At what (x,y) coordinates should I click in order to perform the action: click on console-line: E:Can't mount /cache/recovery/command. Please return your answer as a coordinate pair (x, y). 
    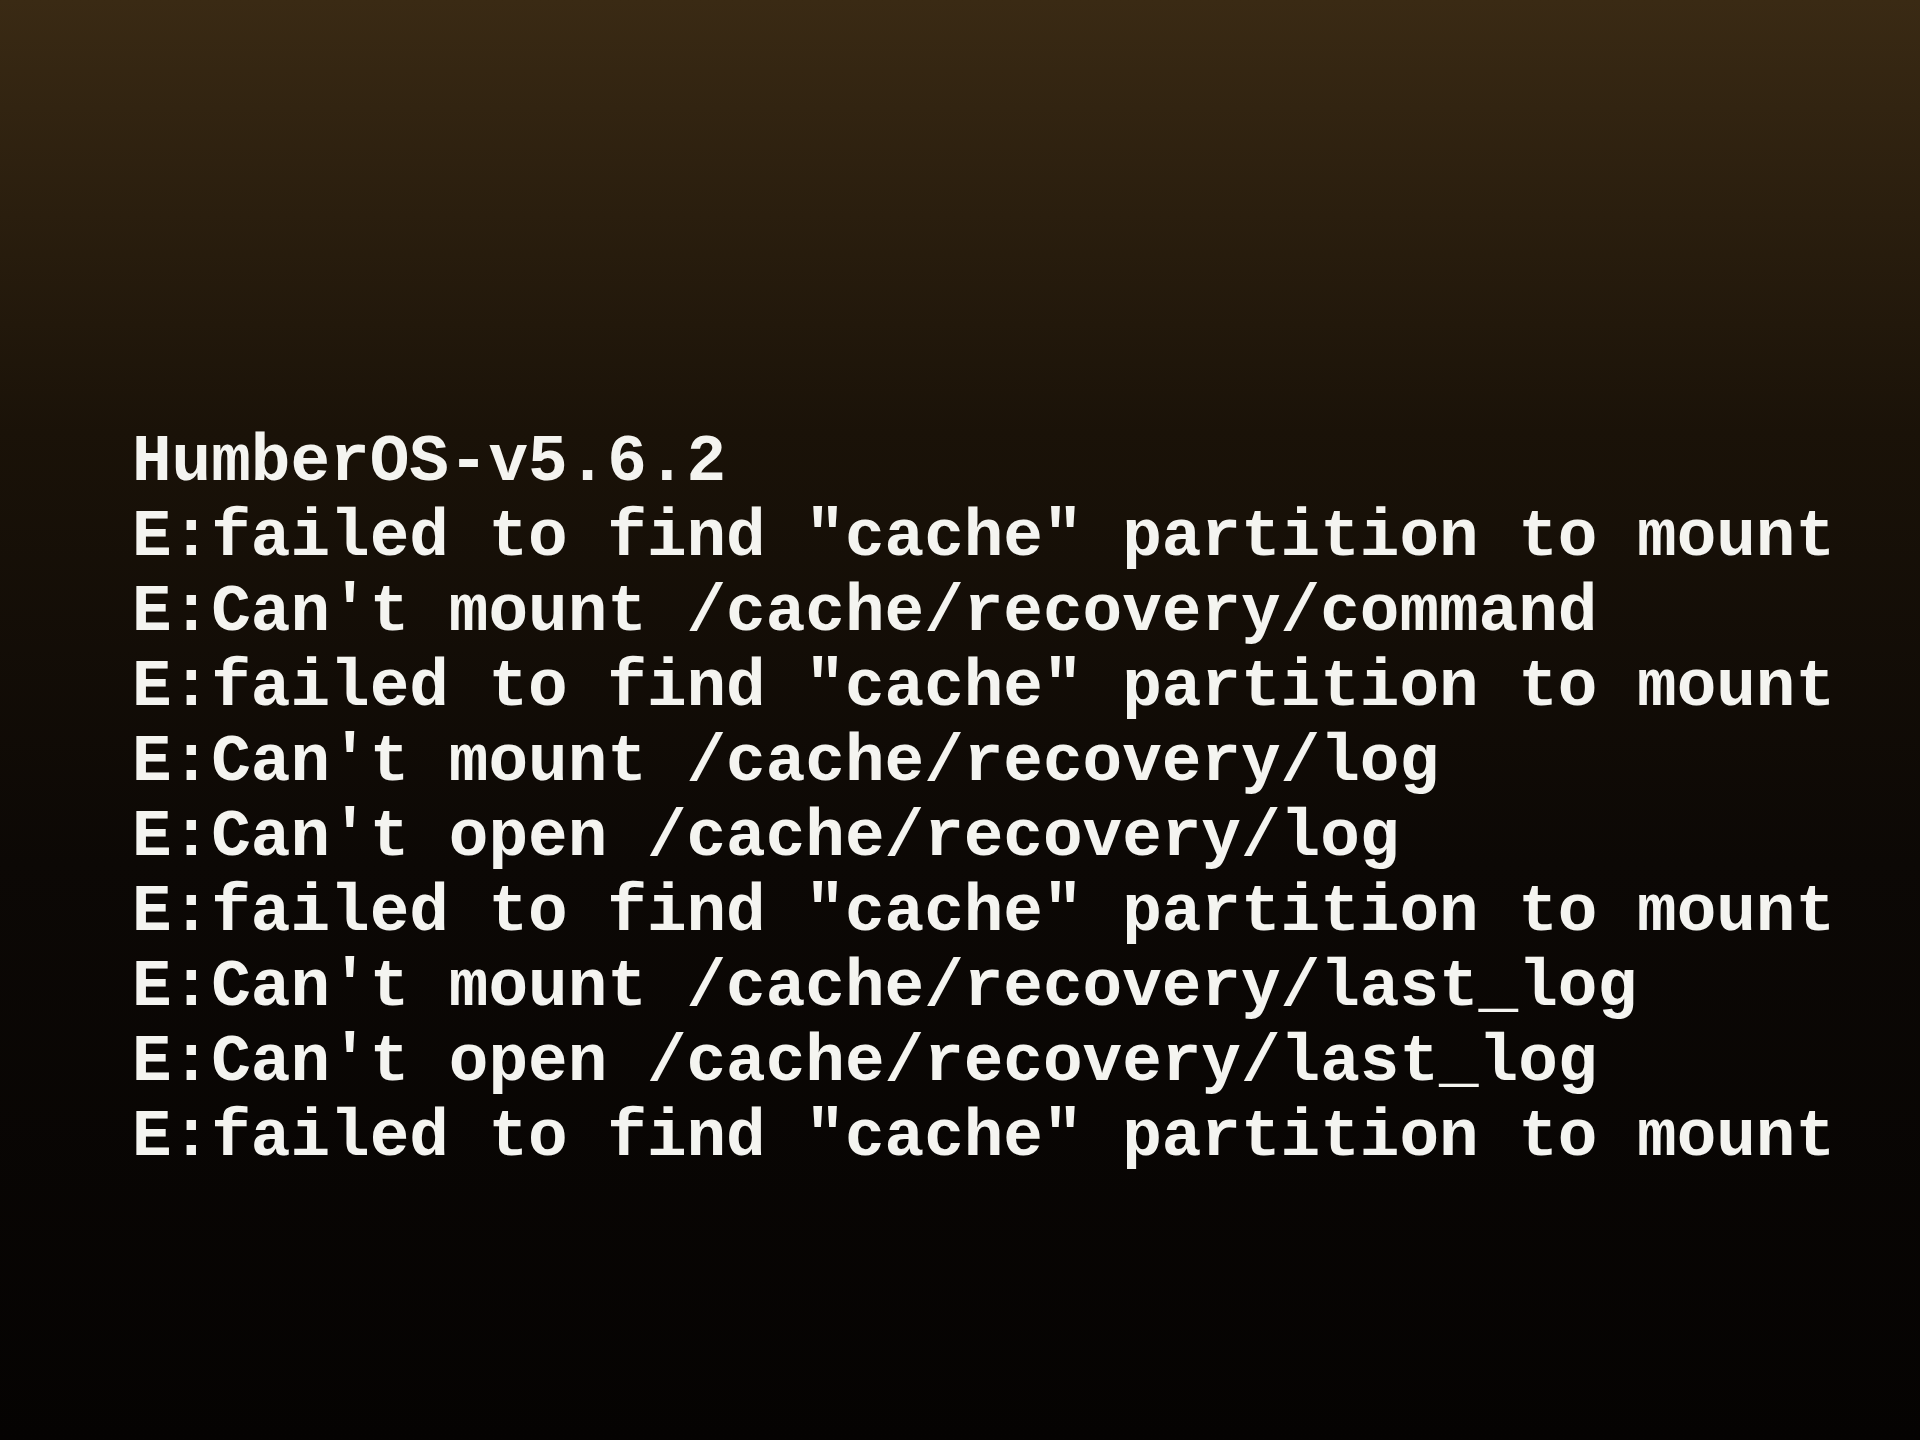
    Looking at the image, I should click on (865, 612).